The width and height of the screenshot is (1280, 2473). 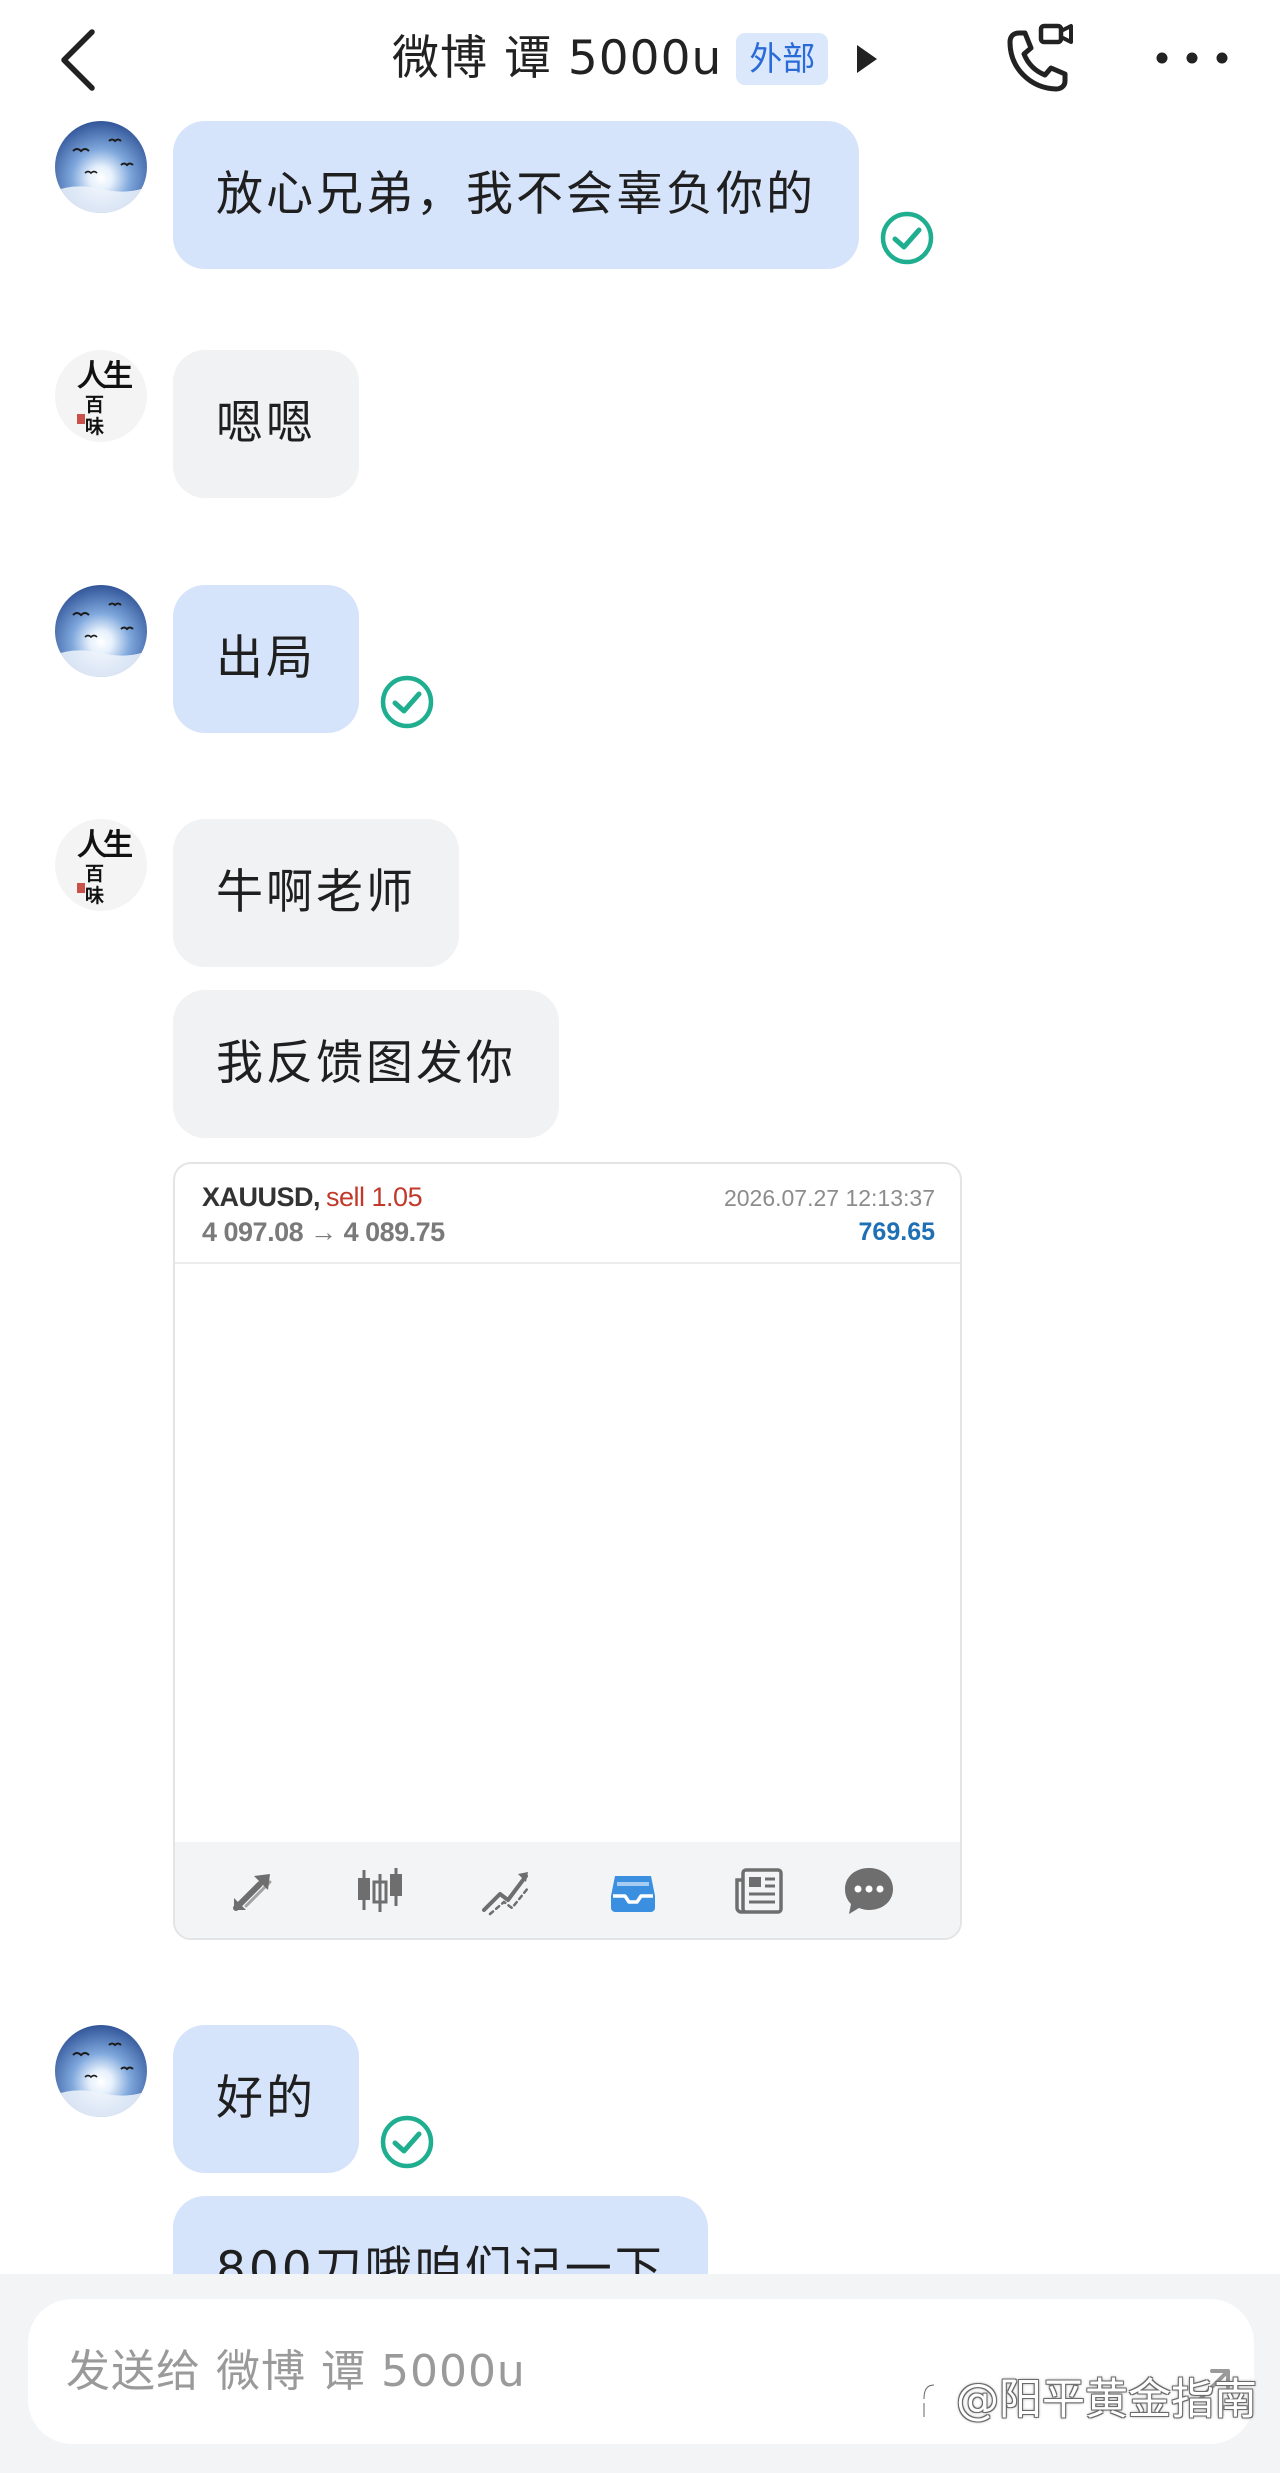 I want to click on chart-icon, so click(x=506, y=1894).